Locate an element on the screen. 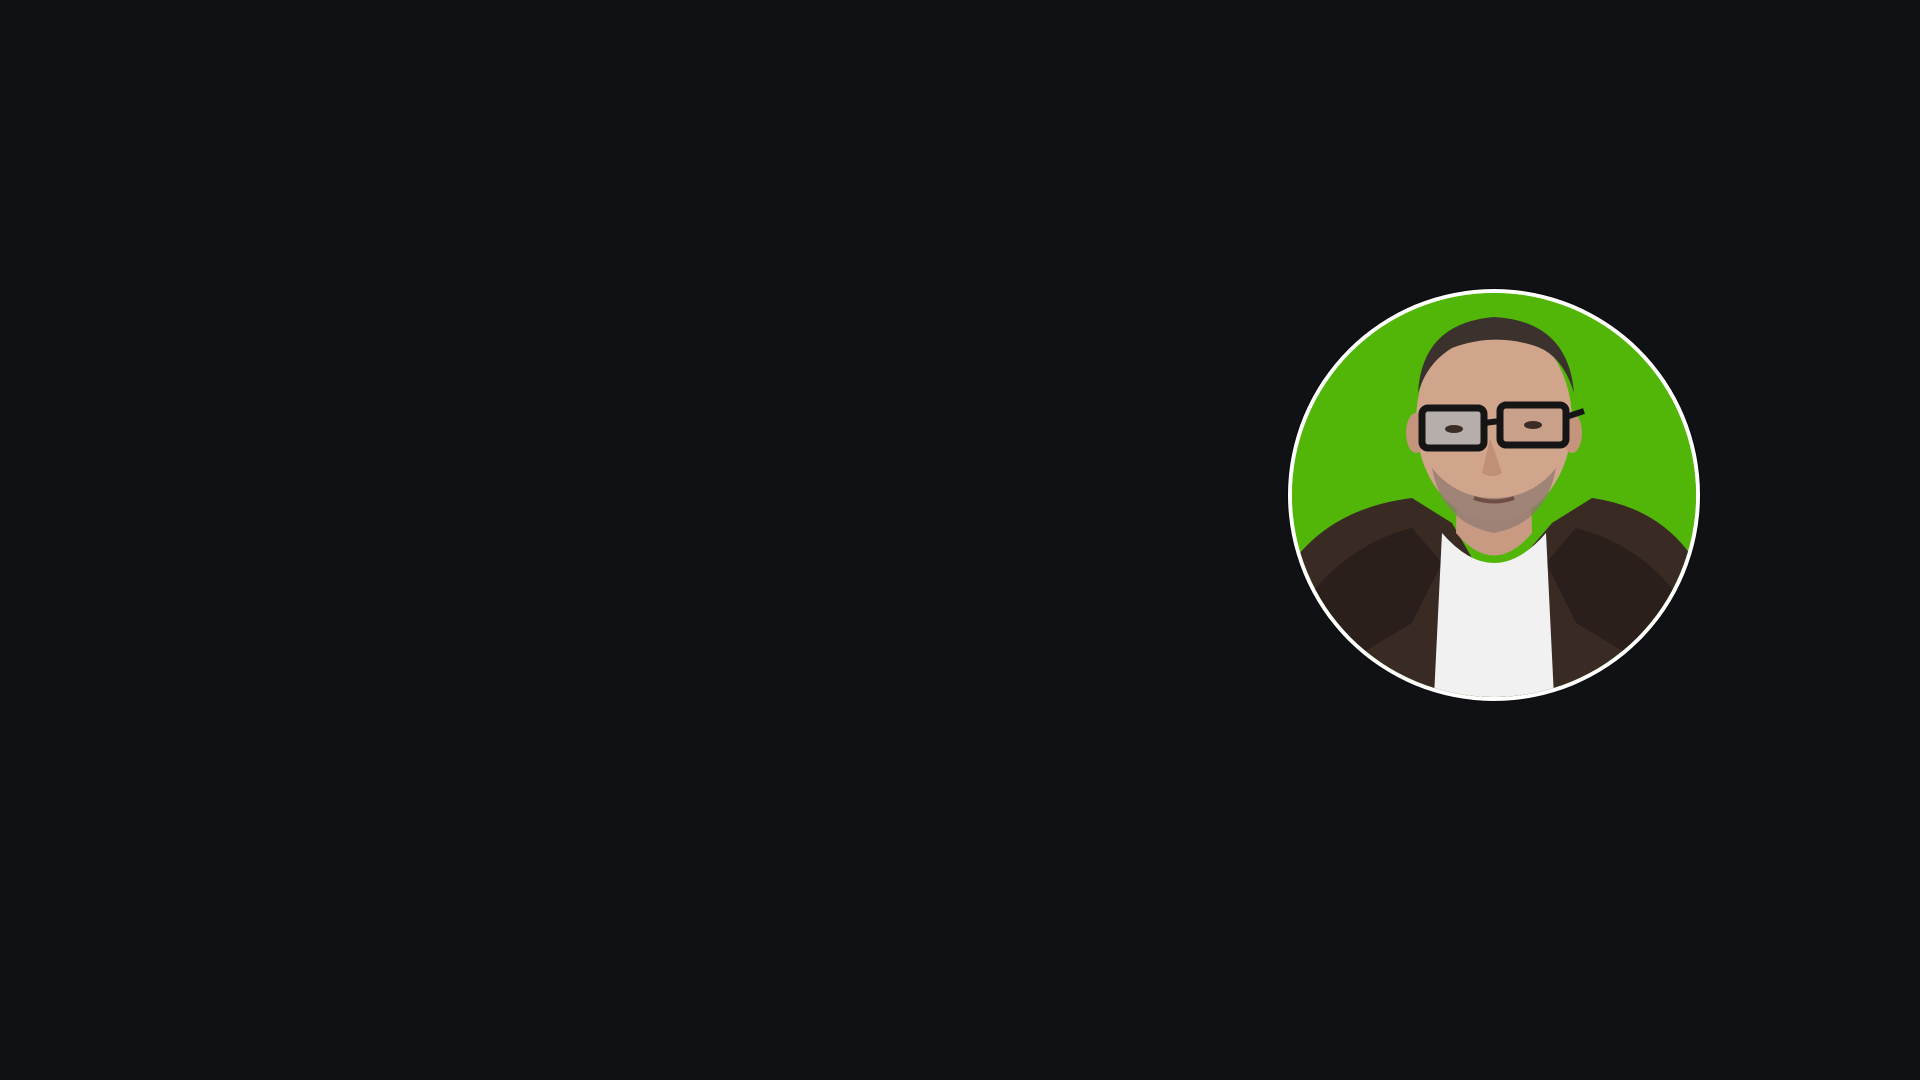 This screenshot has height=1080, width=1920. avatar is located at coordinates (1494, 495).